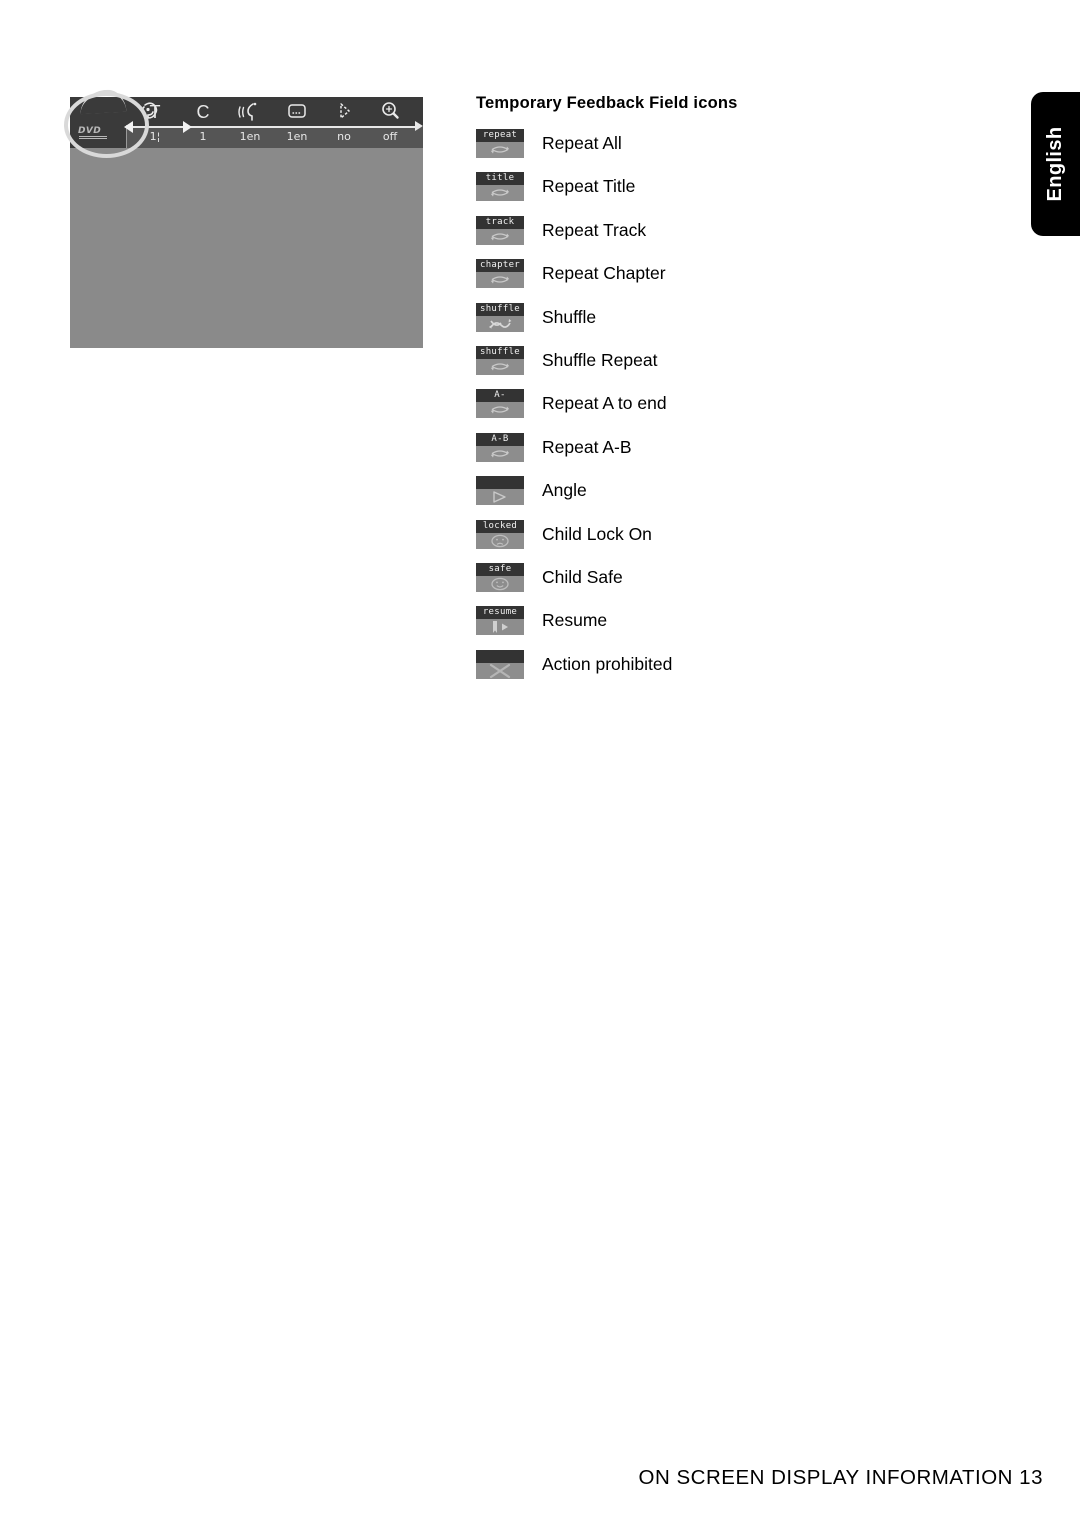 This screenshot has height=1528, width=1080. I want to click on osd-field-audio-value: 1en, so click(250, 136).